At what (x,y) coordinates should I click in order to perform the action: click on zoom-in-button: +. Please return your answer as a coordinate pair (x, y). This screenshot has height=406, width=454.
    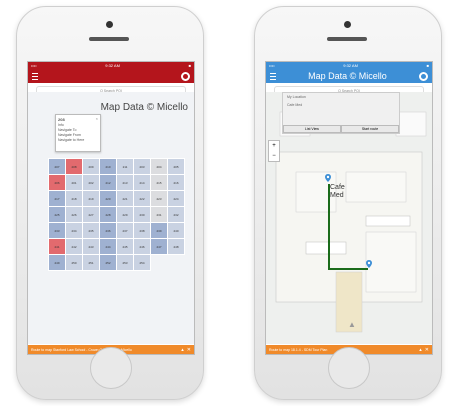
    Looking at the image, I should click on (274, 146).